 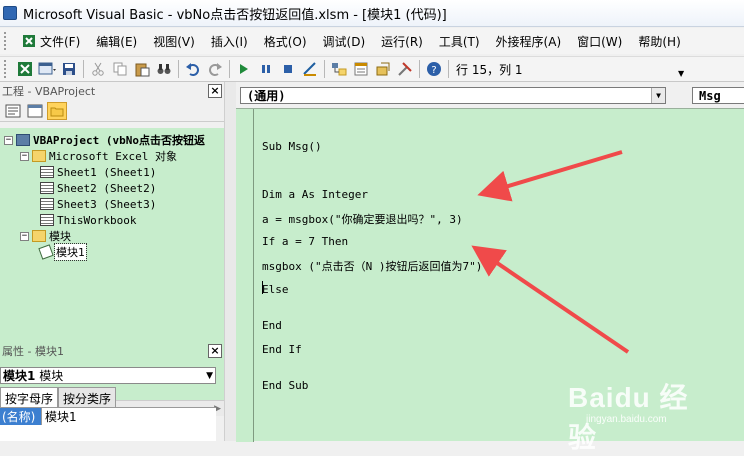 What do you see at coordinates (116, 41) in the screenshot?
I see `menu-edit: 编辑(E)` at bounding box center [116, 41].